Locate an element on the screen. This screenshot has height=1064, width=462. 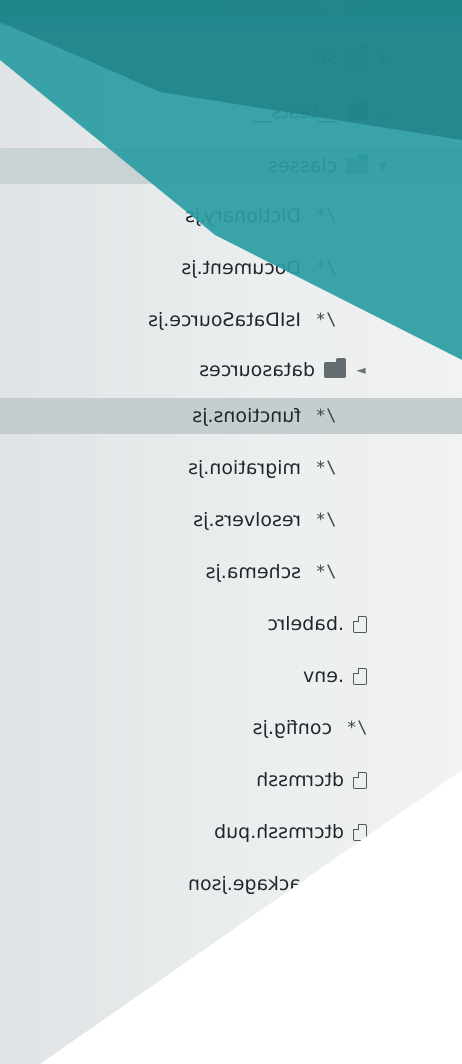
tree-item-functions: /* functions.js is located at coordinates (264, 416).